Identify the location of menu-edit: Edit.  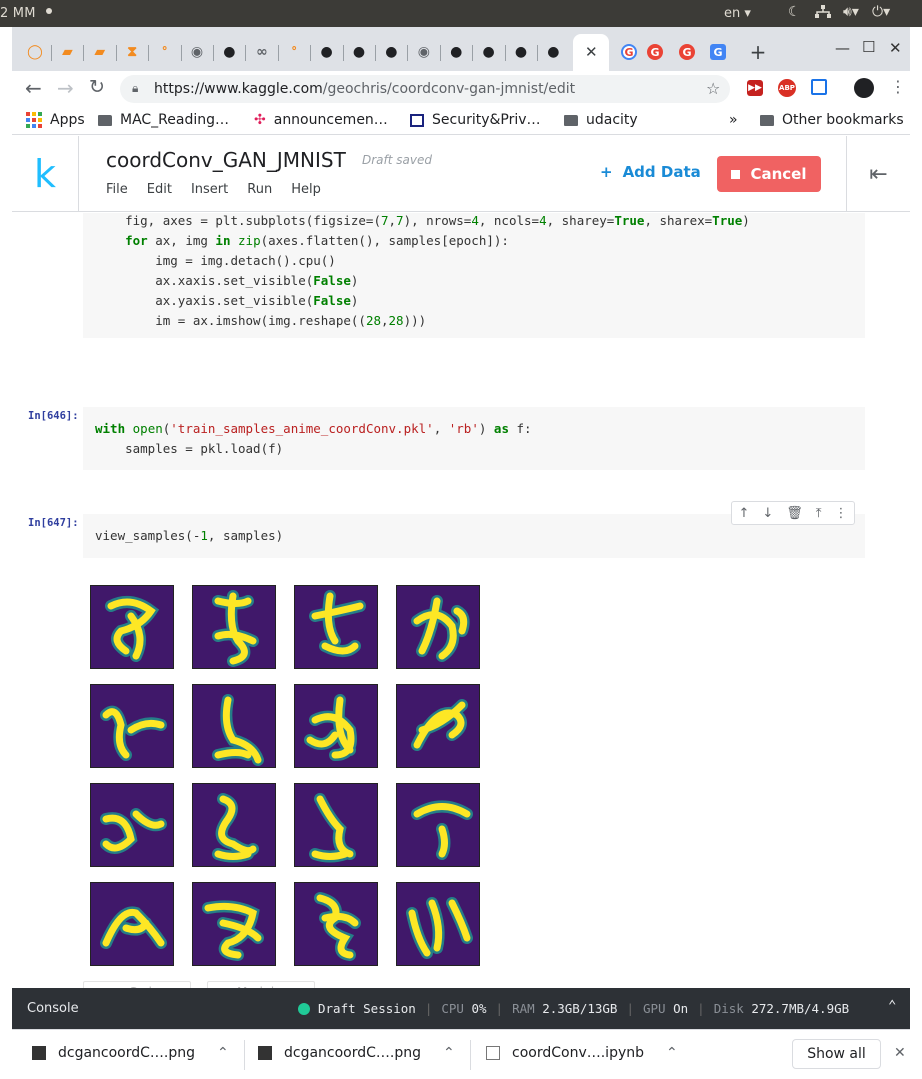
(159, 189).